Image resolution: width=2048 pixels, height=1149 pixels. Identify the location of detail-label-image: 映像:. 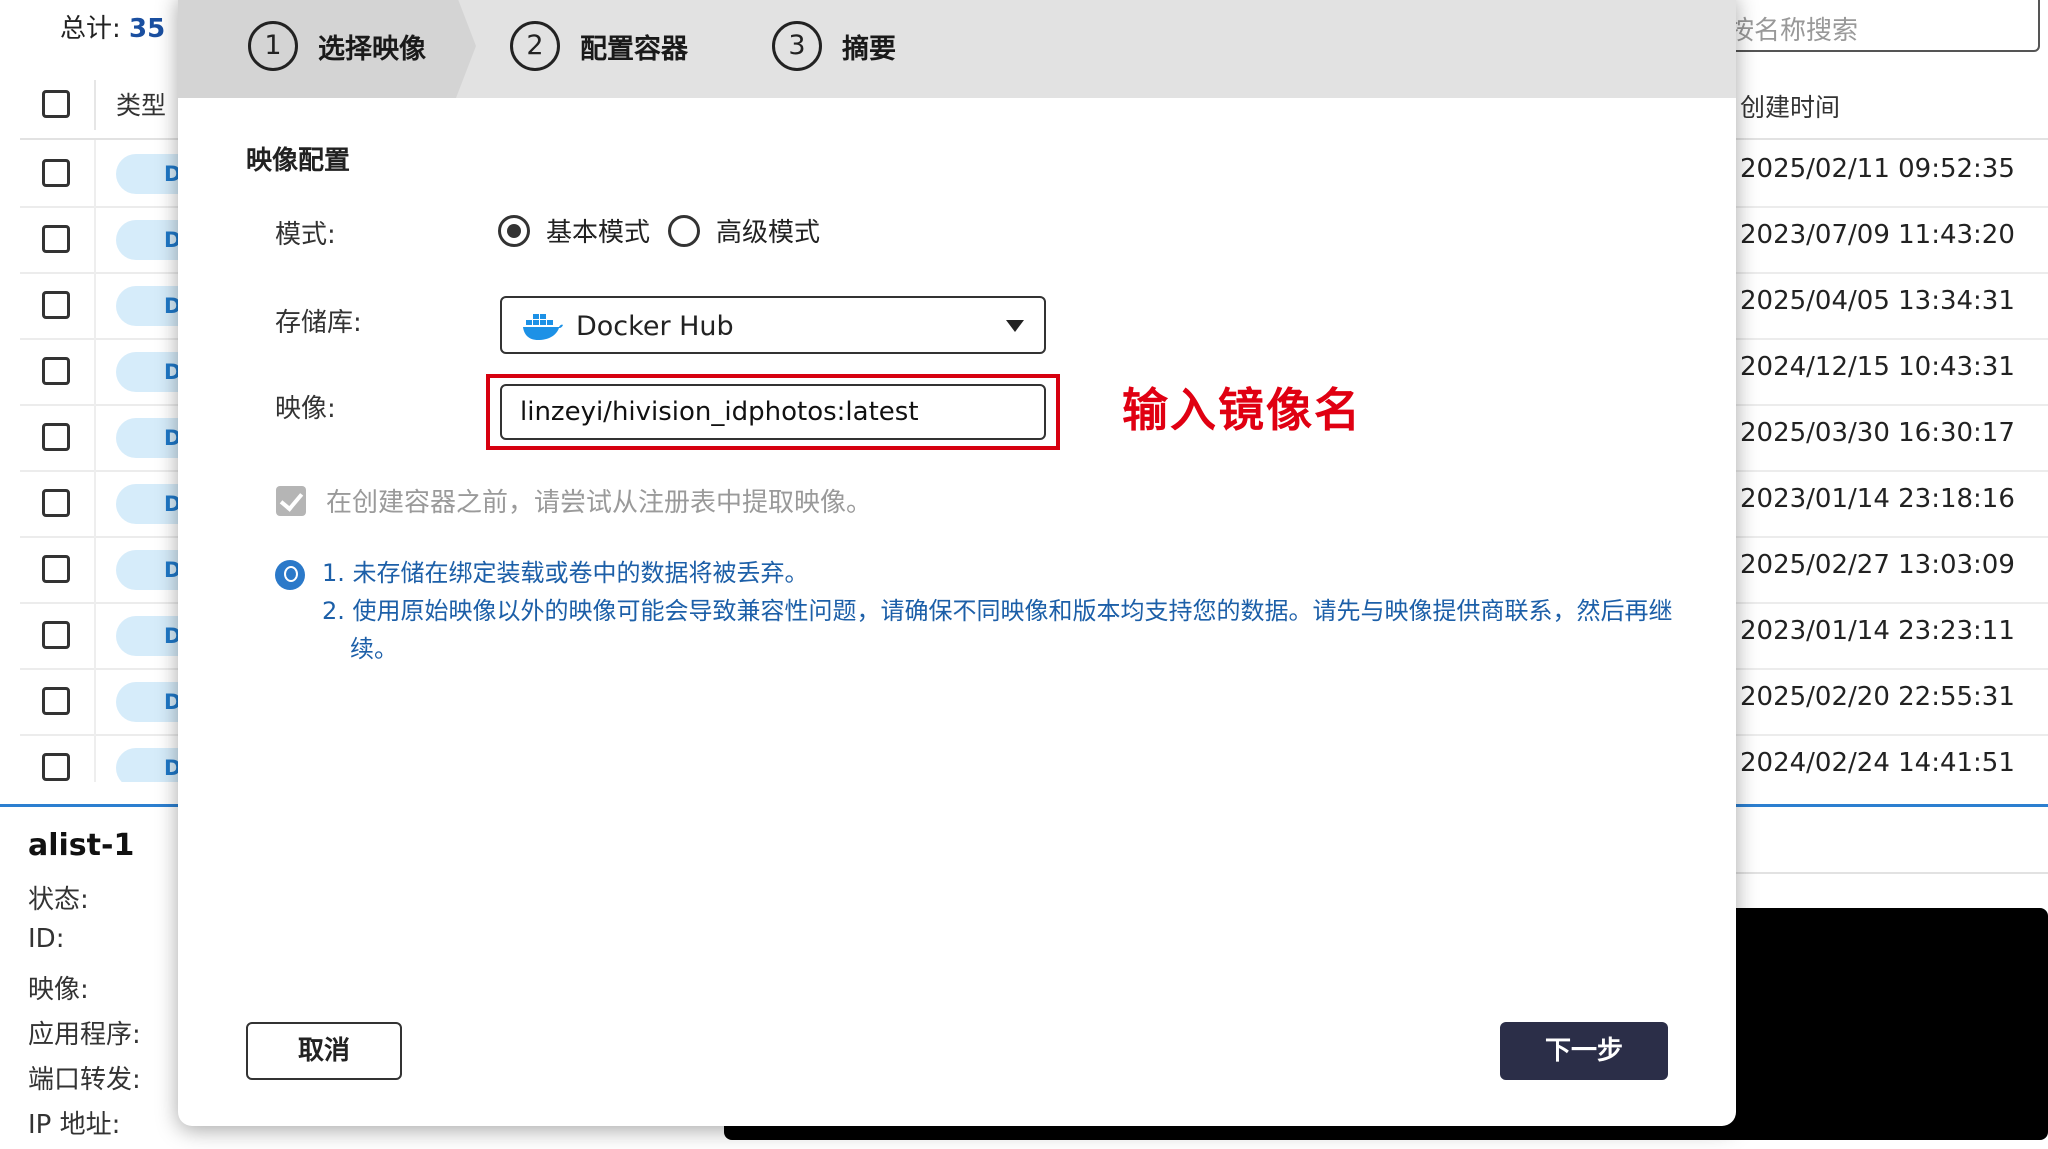
(58, 990).